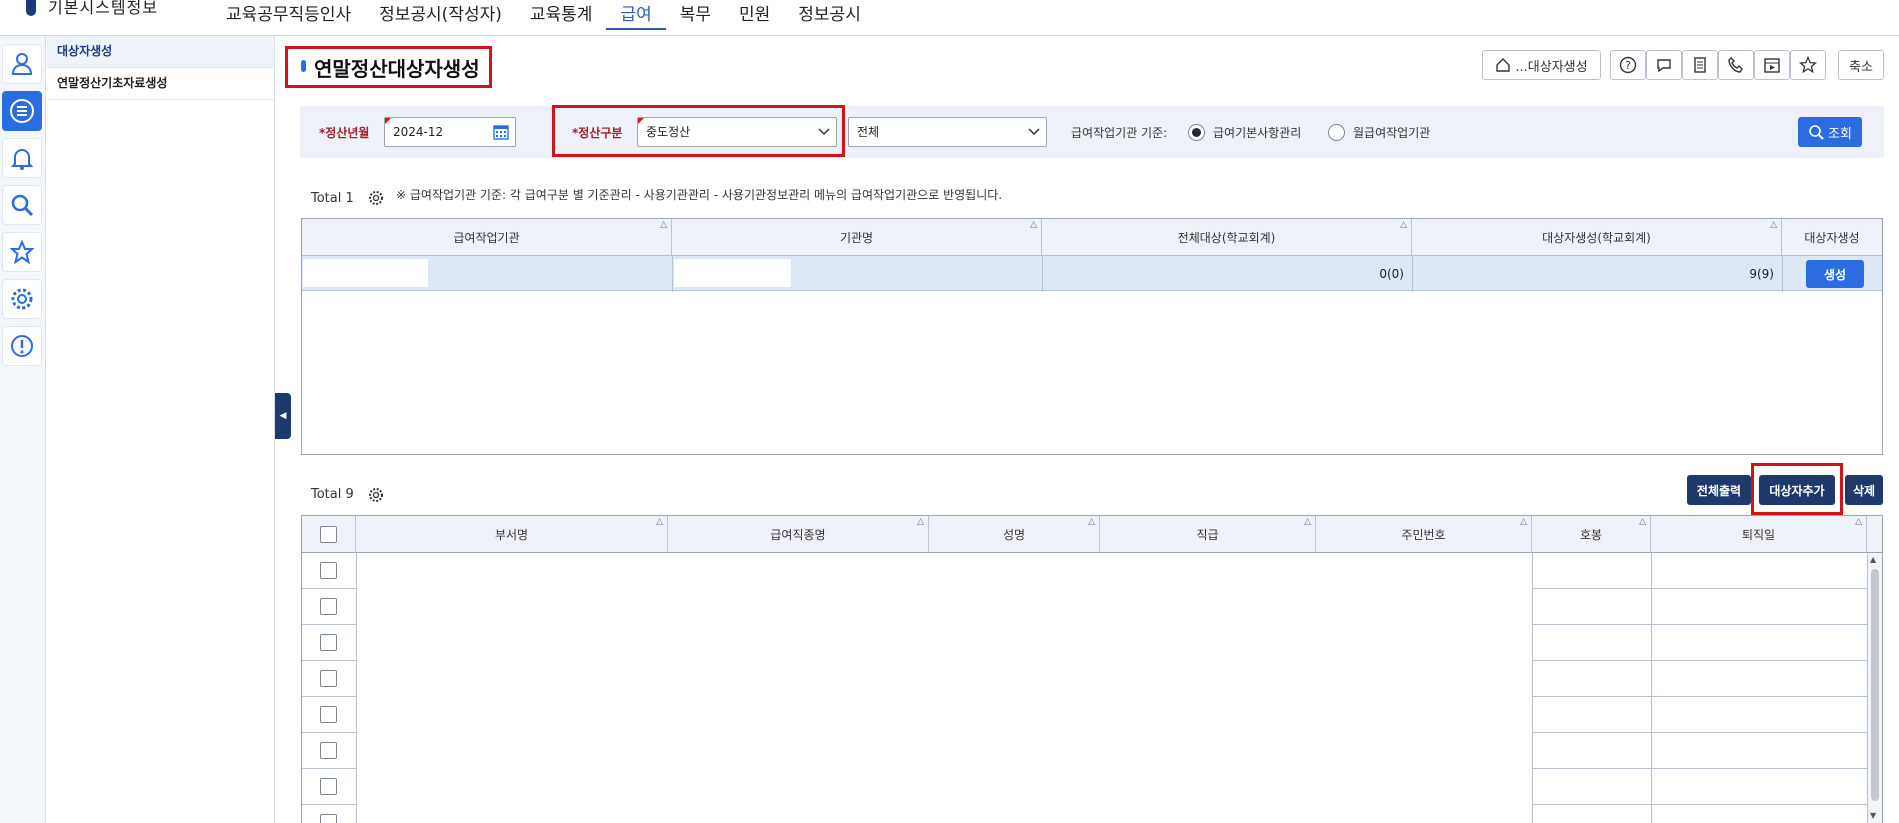  Describe the element at coordinates (440, 17) in the screenshot. I see `menu-item-disclosure-writer: 정보공시(작성자)` at that location.